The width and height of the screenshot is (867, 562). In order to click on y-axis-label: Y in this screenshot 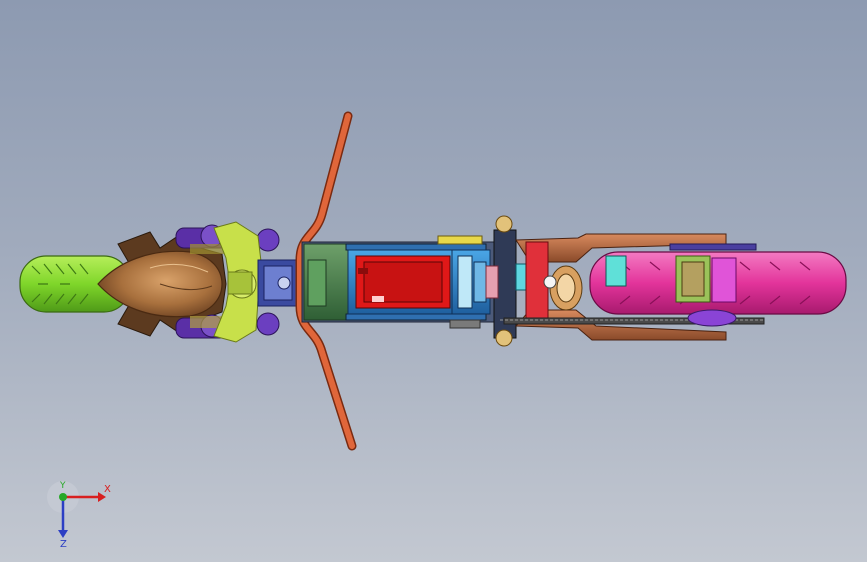, I will do `click(62, 486)`.